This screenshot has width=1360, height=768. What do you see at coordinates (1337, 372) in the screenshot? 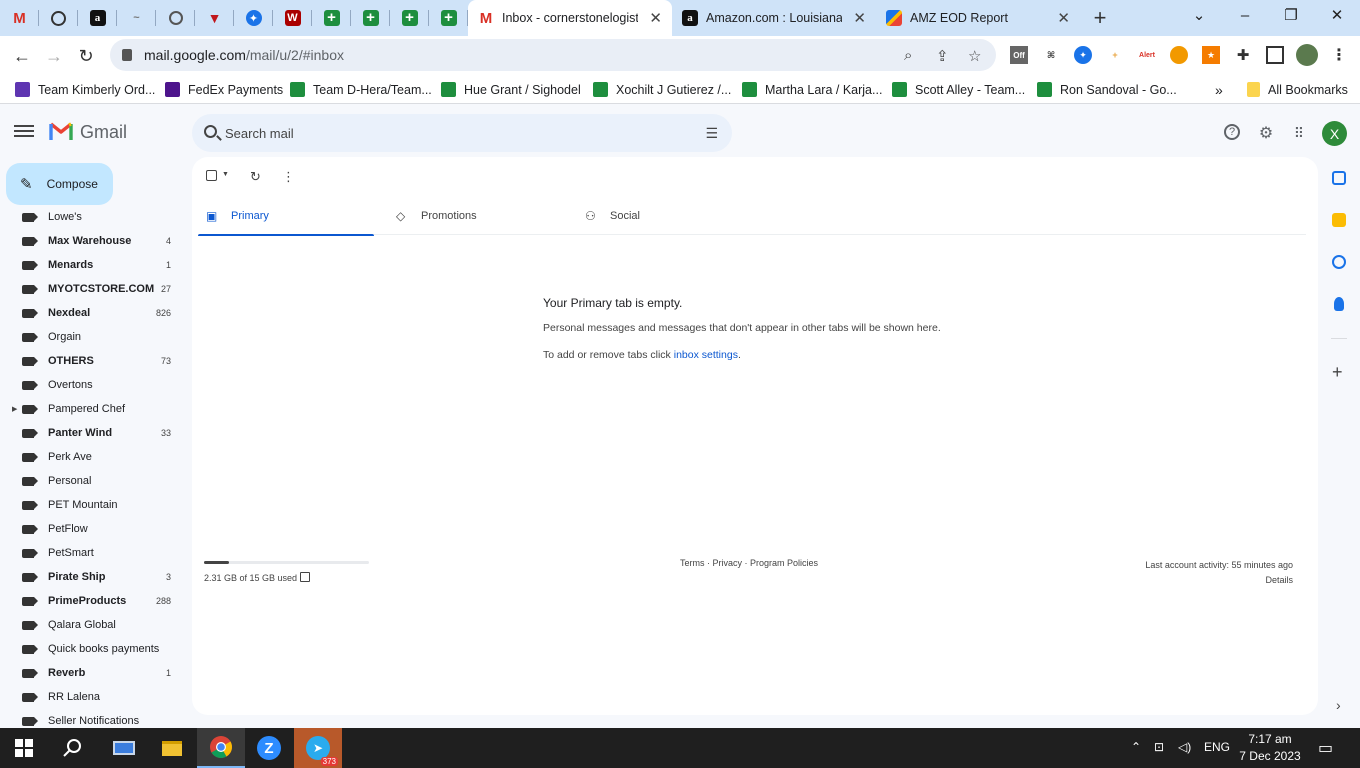
I see `add-addon-icon: +` at bounding box center [1337, 372].